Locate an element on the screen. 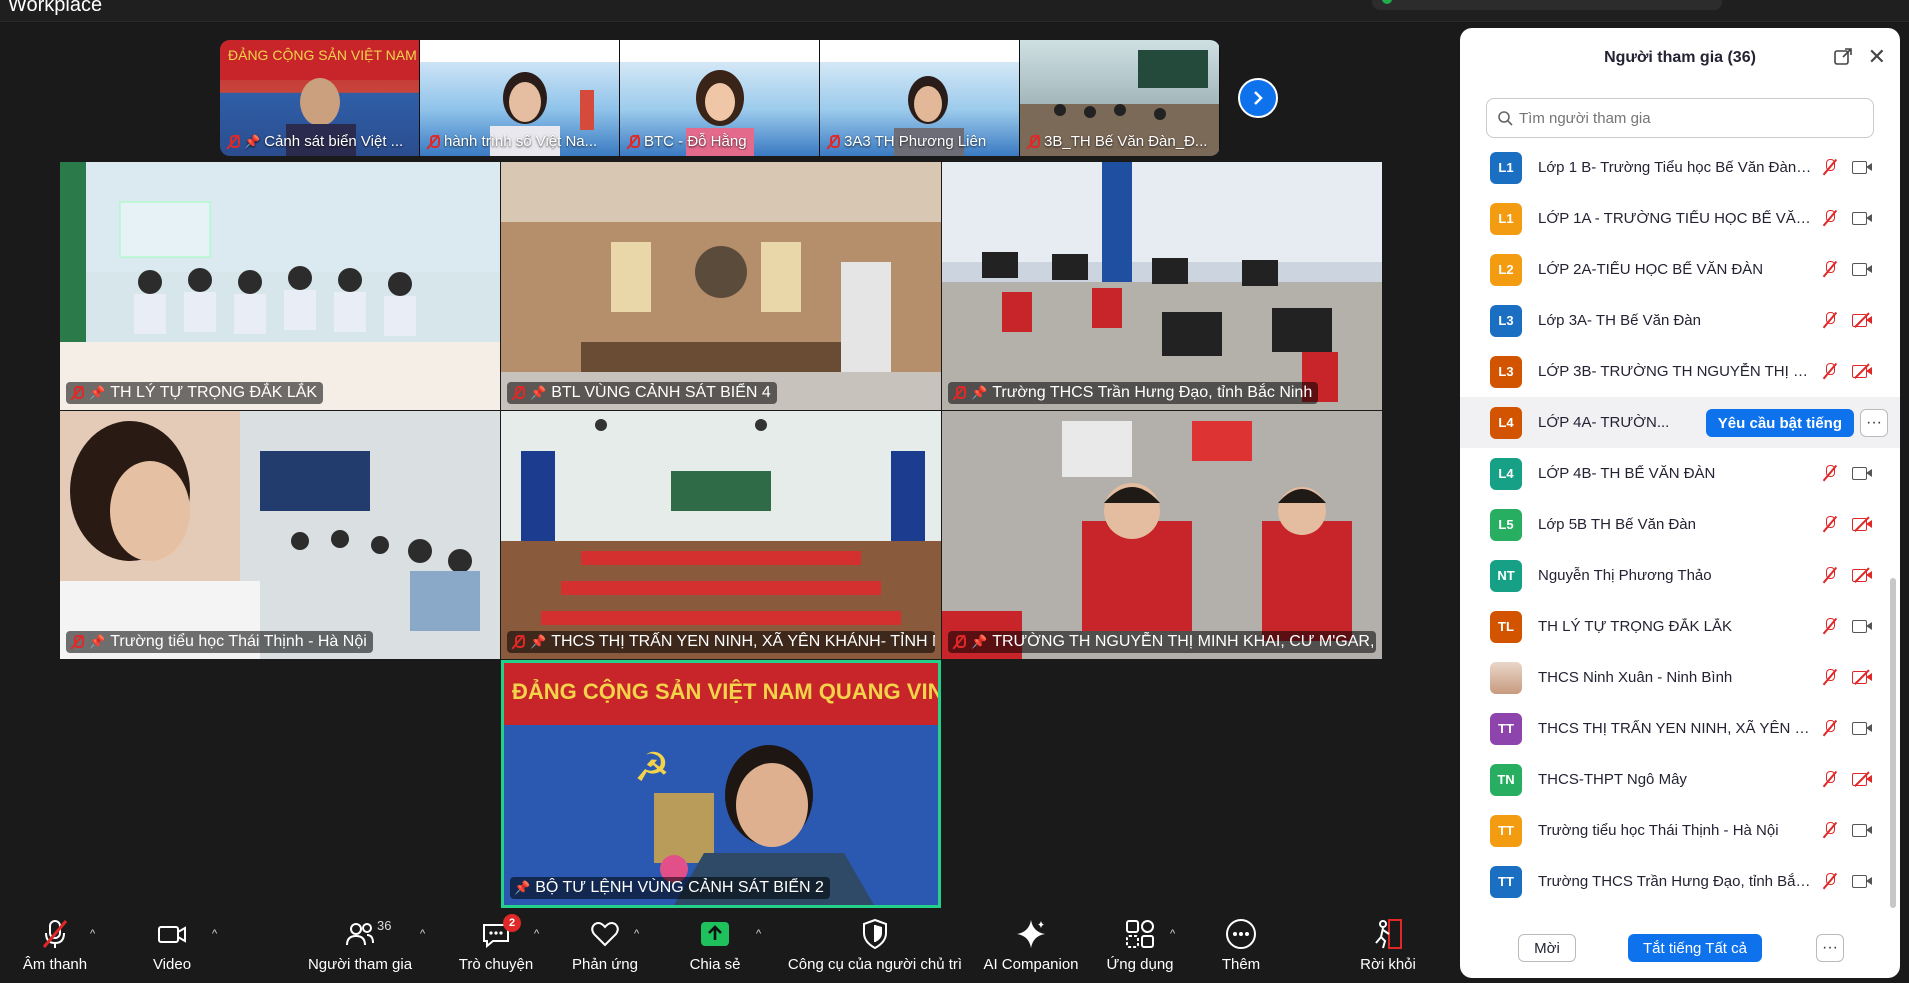  participant-row: L4 LỚP 4A- TRƯỜN... Yêu cầu bật tiếng ··· is located at coordinates (1680, 422).